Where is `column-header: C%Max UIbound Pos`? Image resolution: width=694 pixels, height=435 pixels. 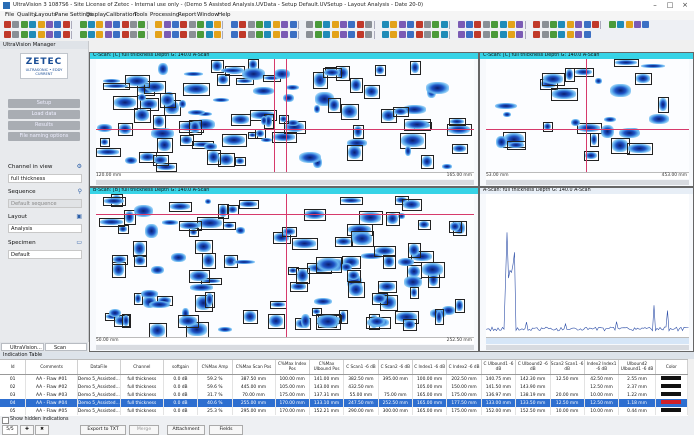 column-header: C%Max UIbound Pos is located at coordinates (327, 367).